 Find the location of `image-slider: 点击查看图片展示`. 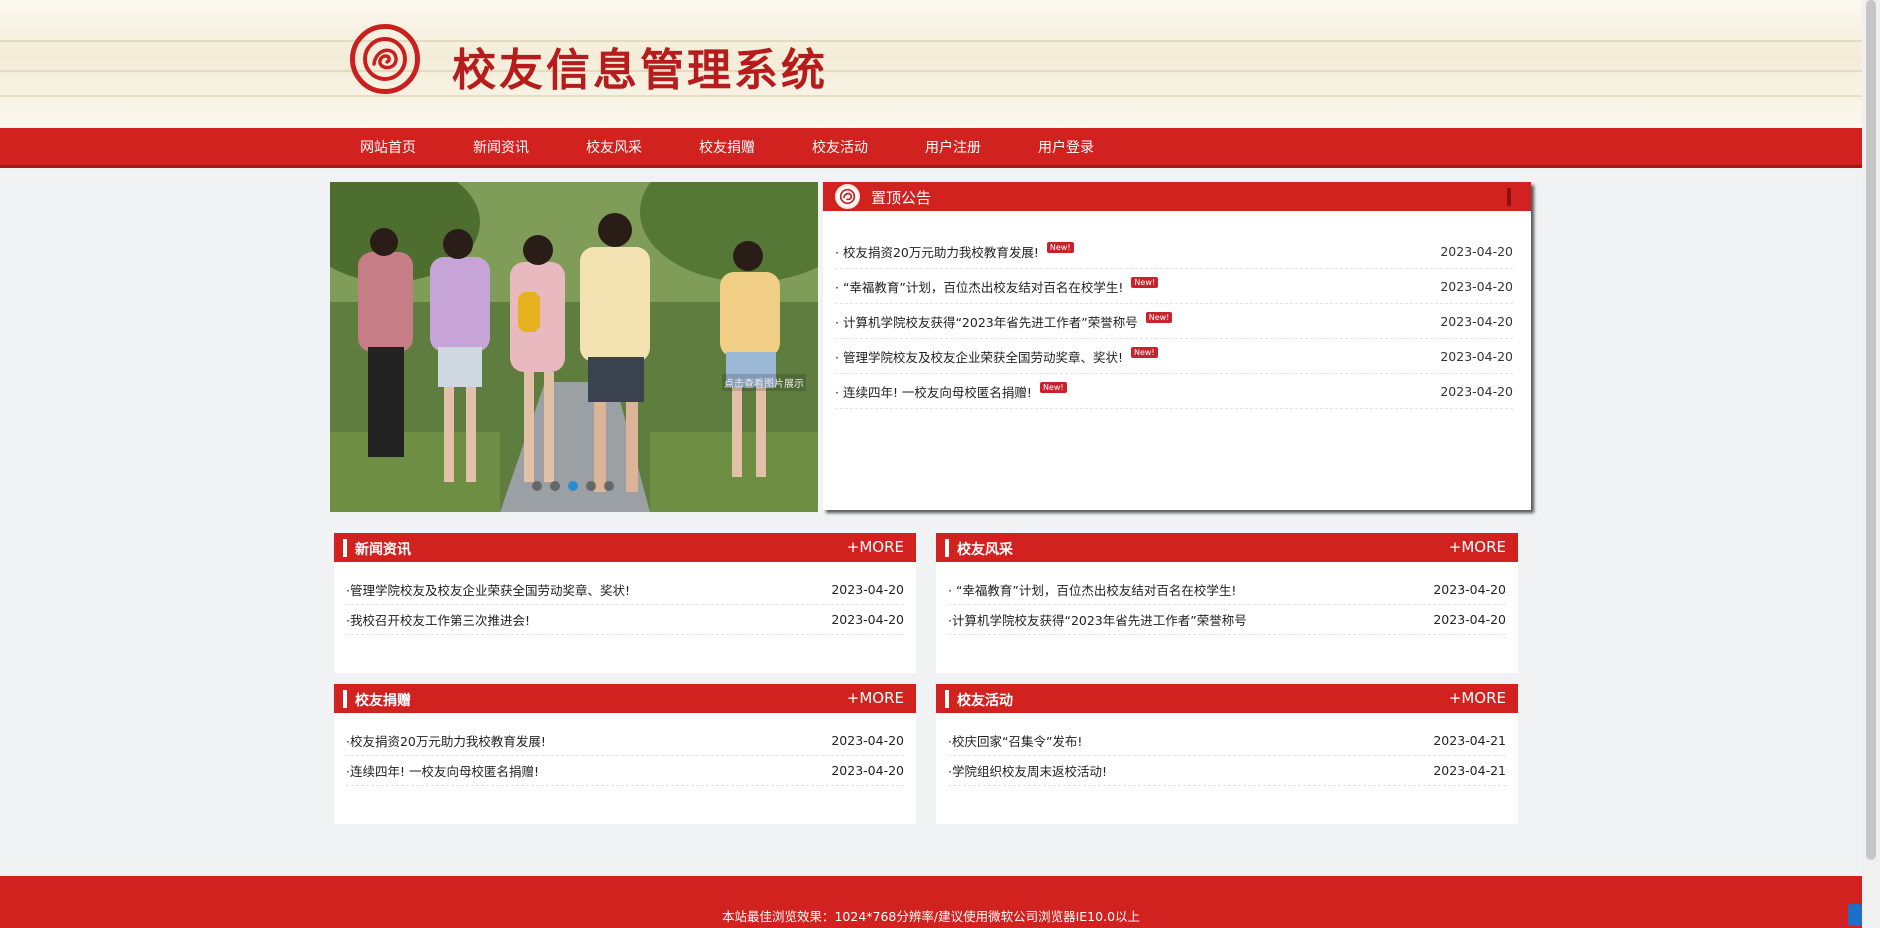

image-slider: 点击查看图片展示 is located at coordinates (574, 347).